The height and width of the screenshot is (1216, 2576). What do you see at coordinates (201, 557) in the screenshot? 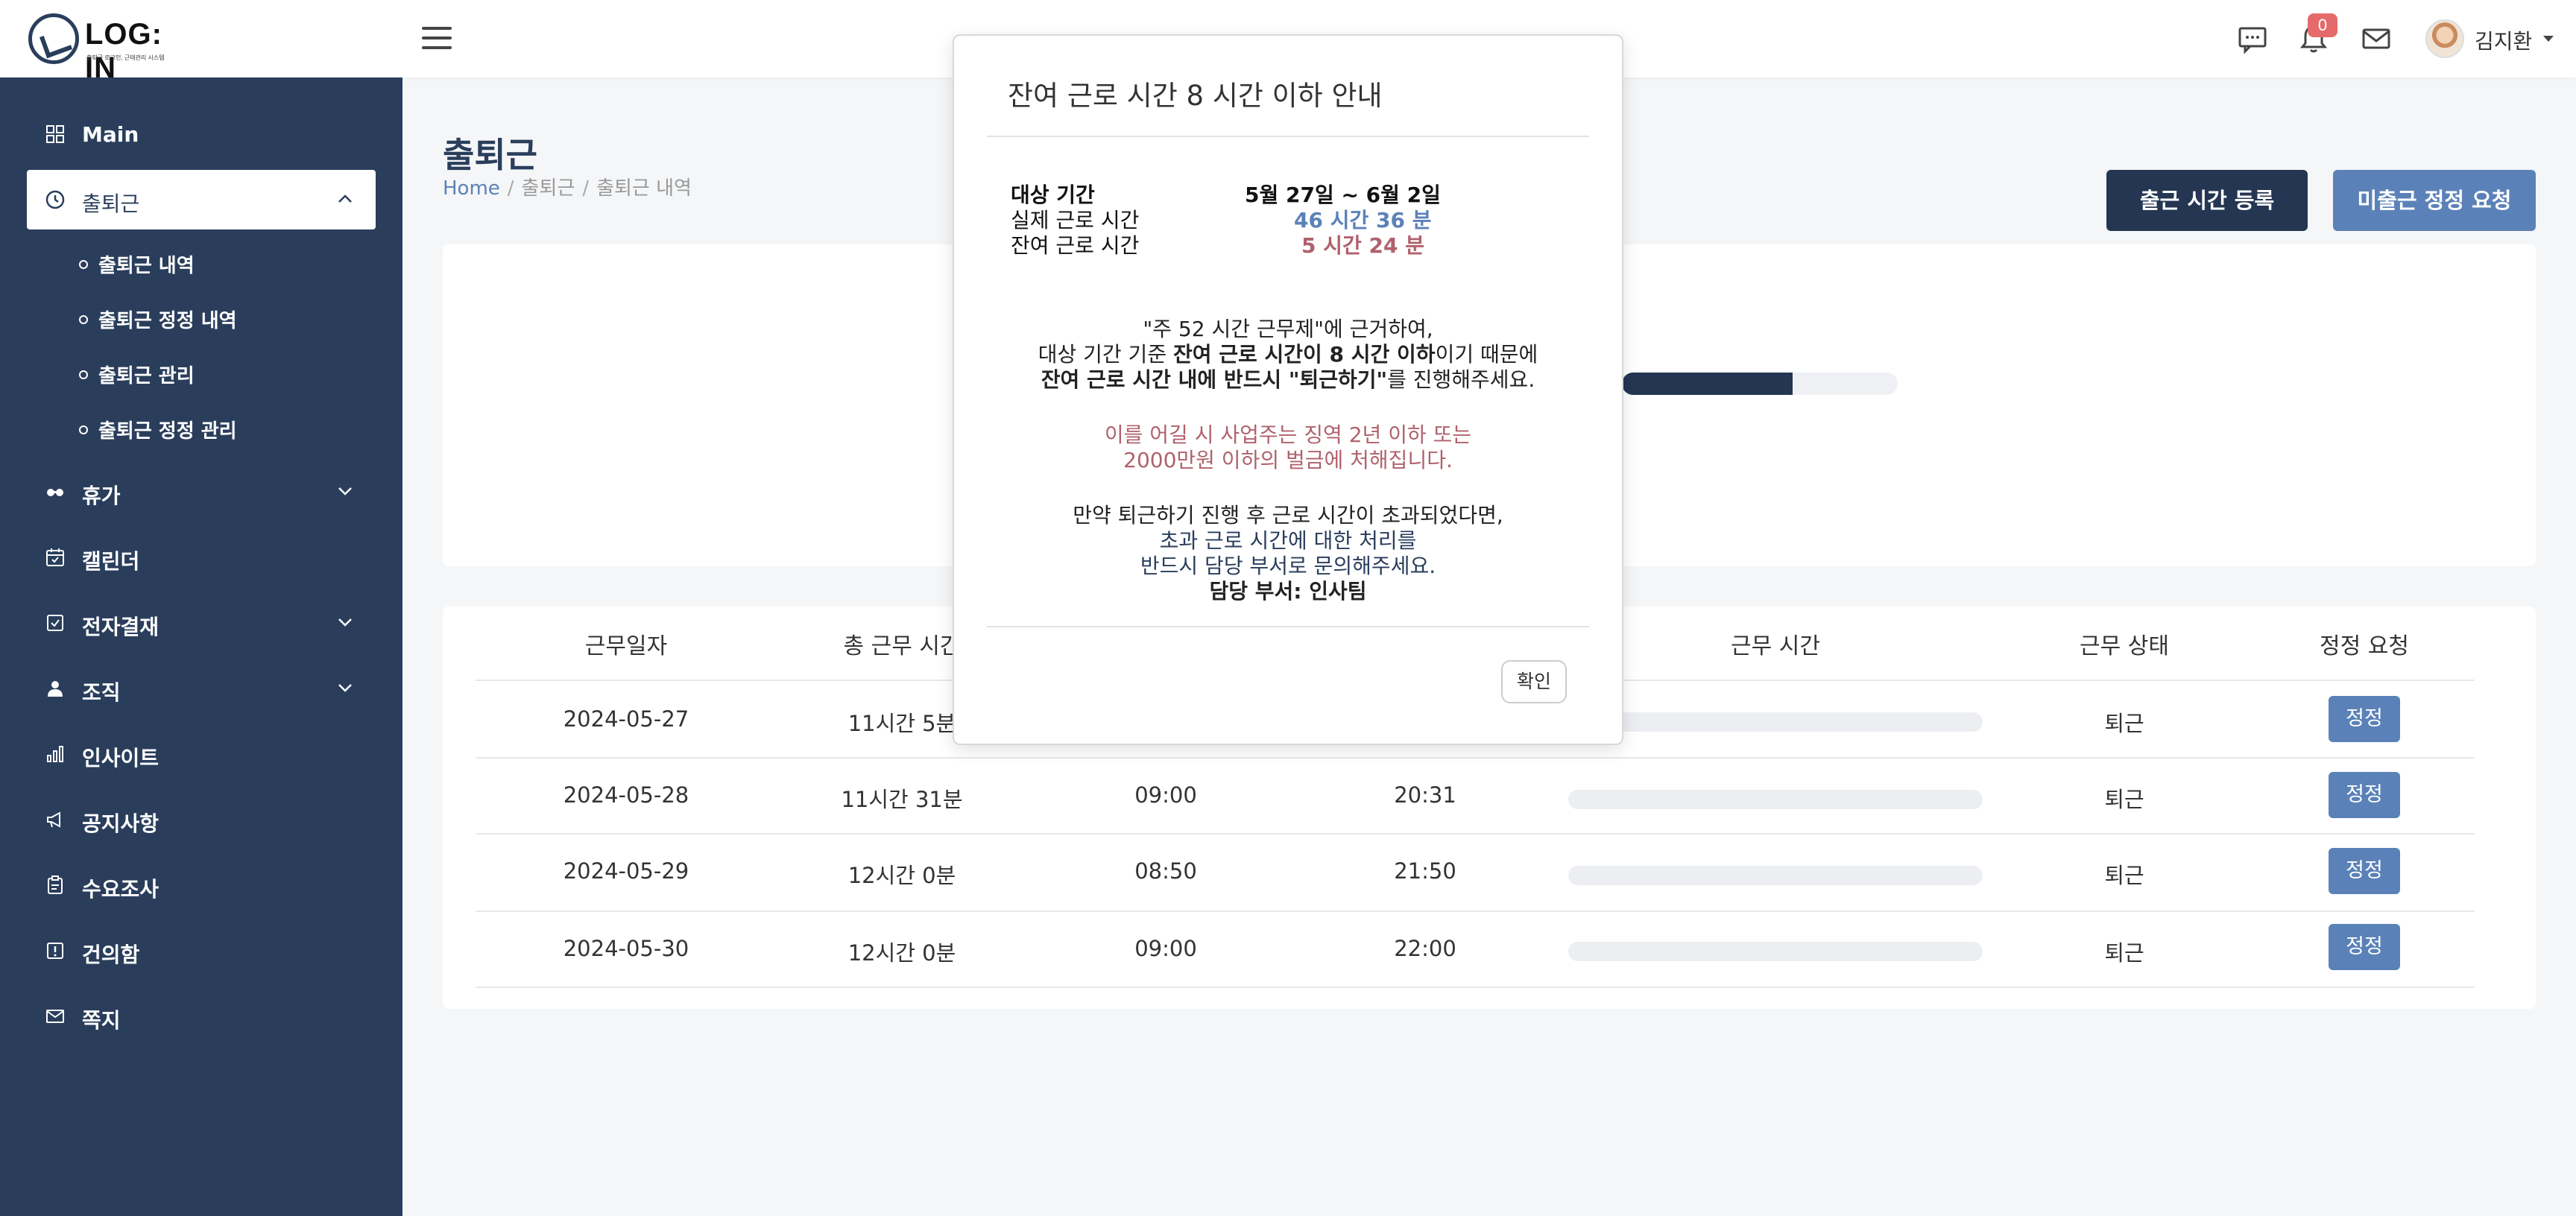
I see `sidebar-item-calendar: 캘린더` at bounding box center [201, 557].